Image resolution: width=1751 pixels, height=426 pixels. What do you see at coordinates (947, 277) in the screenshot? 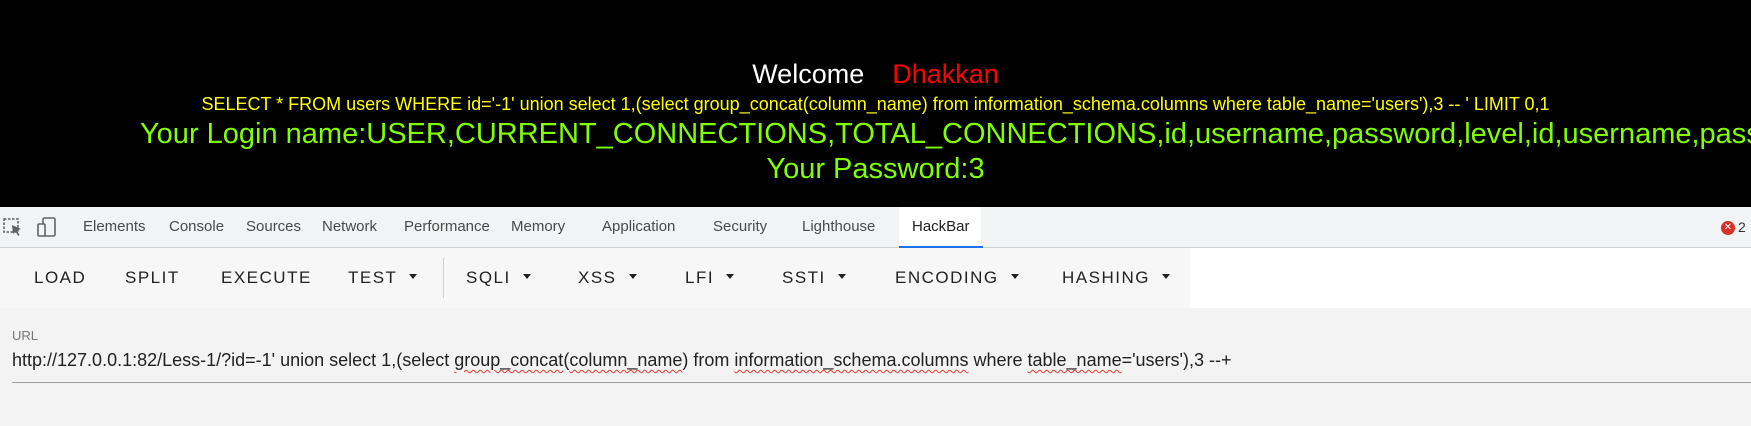
I see `encoding-menu-label: ENCODING` at bounding box center [947, 277].